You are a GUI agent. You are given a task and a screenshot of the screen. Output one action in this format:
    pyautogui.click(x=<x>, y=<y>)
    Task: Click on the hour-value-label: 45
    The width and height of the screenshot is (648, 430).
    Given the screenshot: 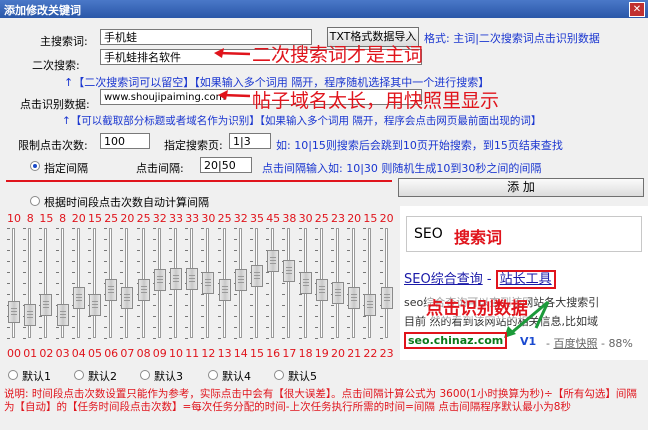 What is the action you would take?
    pyautogui.click(x=273, y=218)
    